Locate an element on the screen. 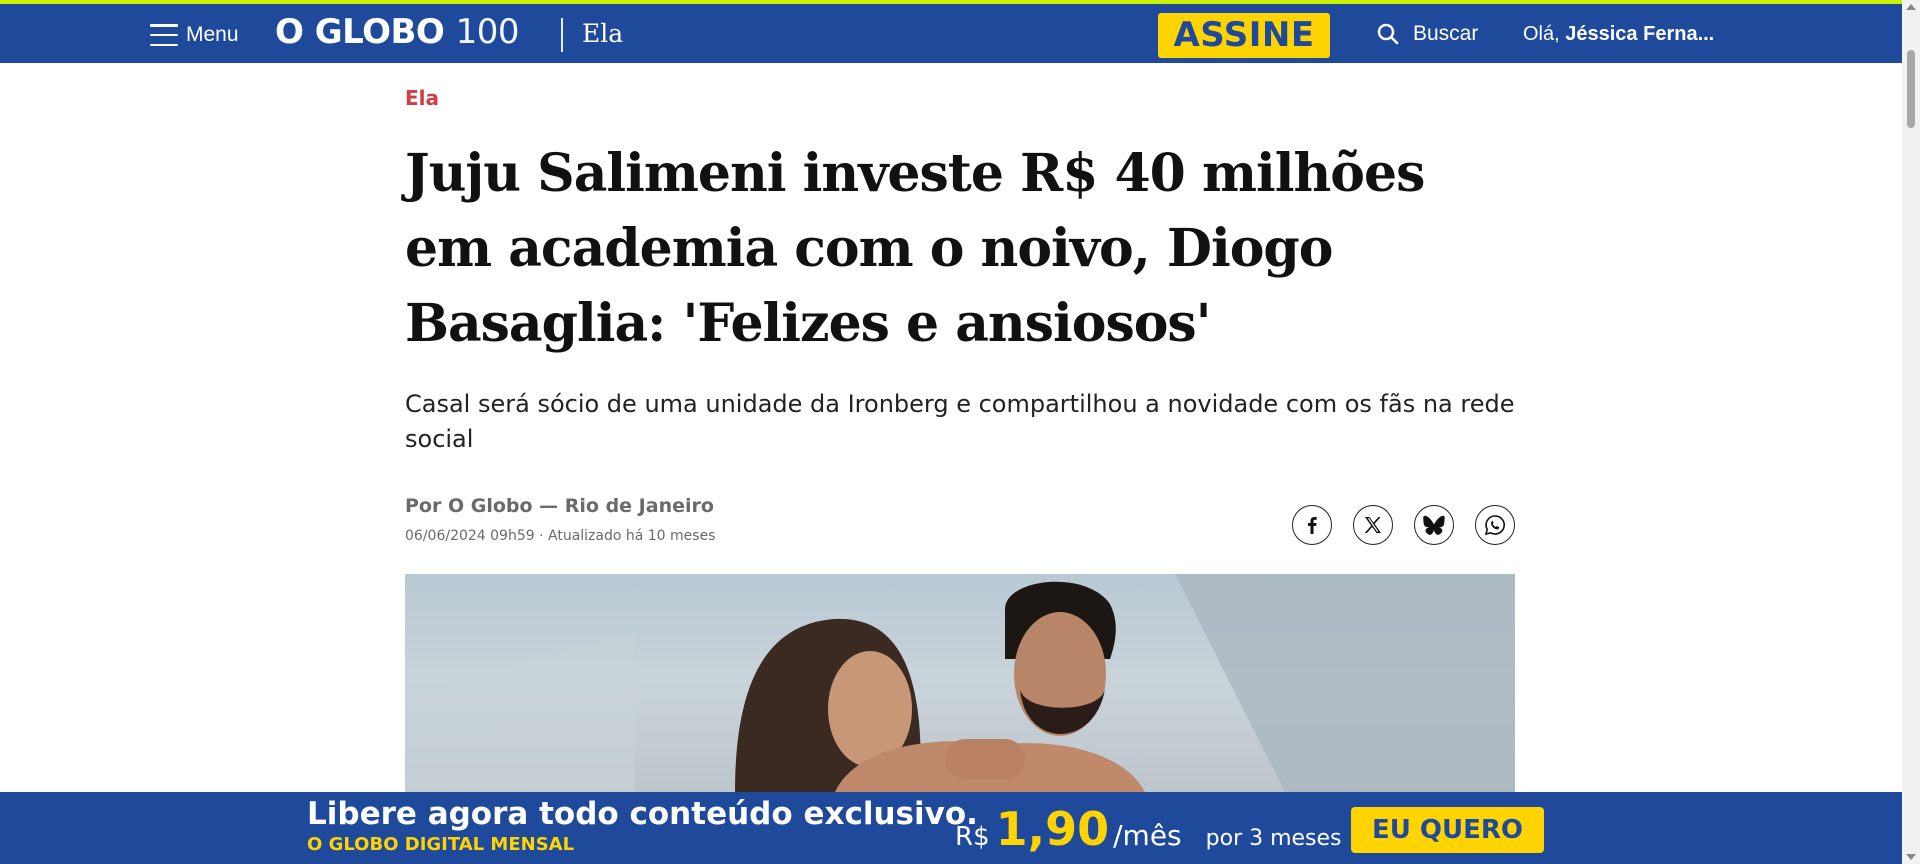 This screenshot has width=1920, height=864. article-photo is located at coordinates (960, 683).